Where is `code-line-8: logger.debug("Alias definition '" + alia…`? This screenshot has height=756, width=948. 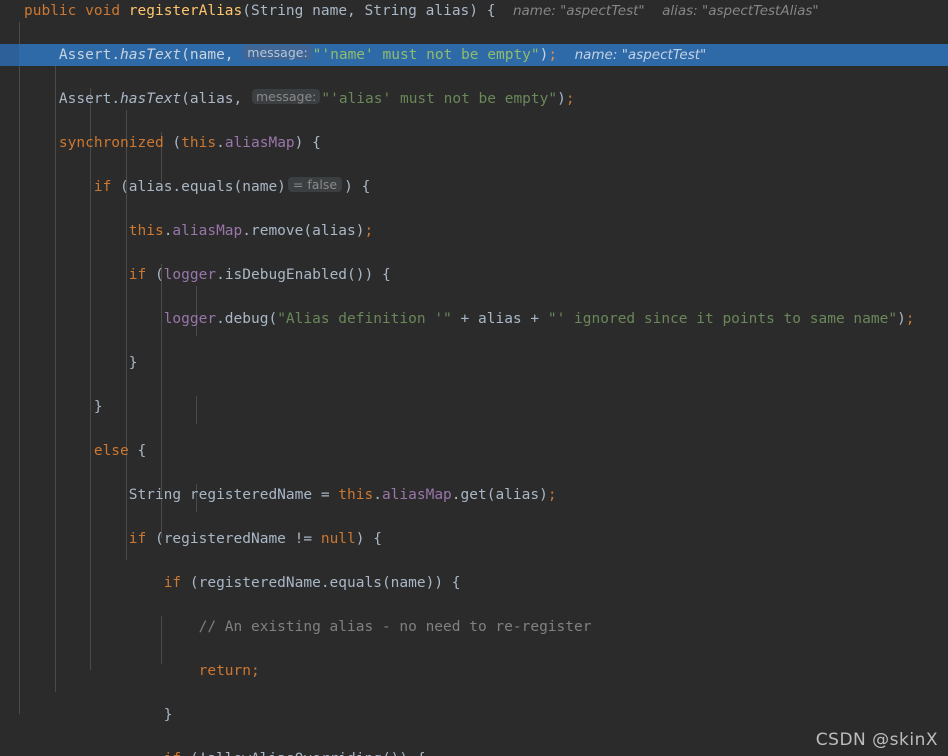
code-line-8: logger.debug("Alias definition '" + alia… is located at coordinates (474, 319).